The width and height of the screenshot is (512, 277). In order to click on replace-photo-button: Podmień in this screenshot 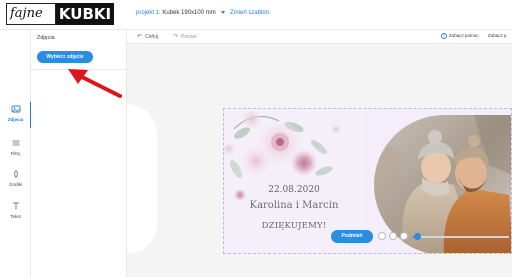, I will do `click(352, 236)`.